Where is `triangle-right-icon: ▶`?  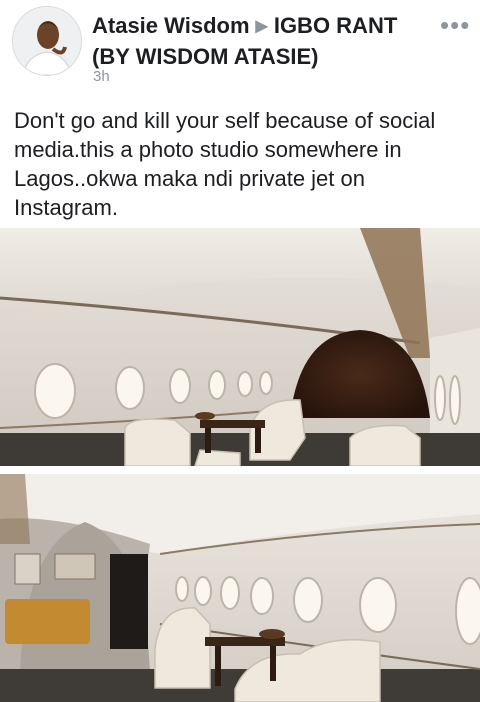 triangle-right-icon: ▶ is located at coordinates (261, 26).